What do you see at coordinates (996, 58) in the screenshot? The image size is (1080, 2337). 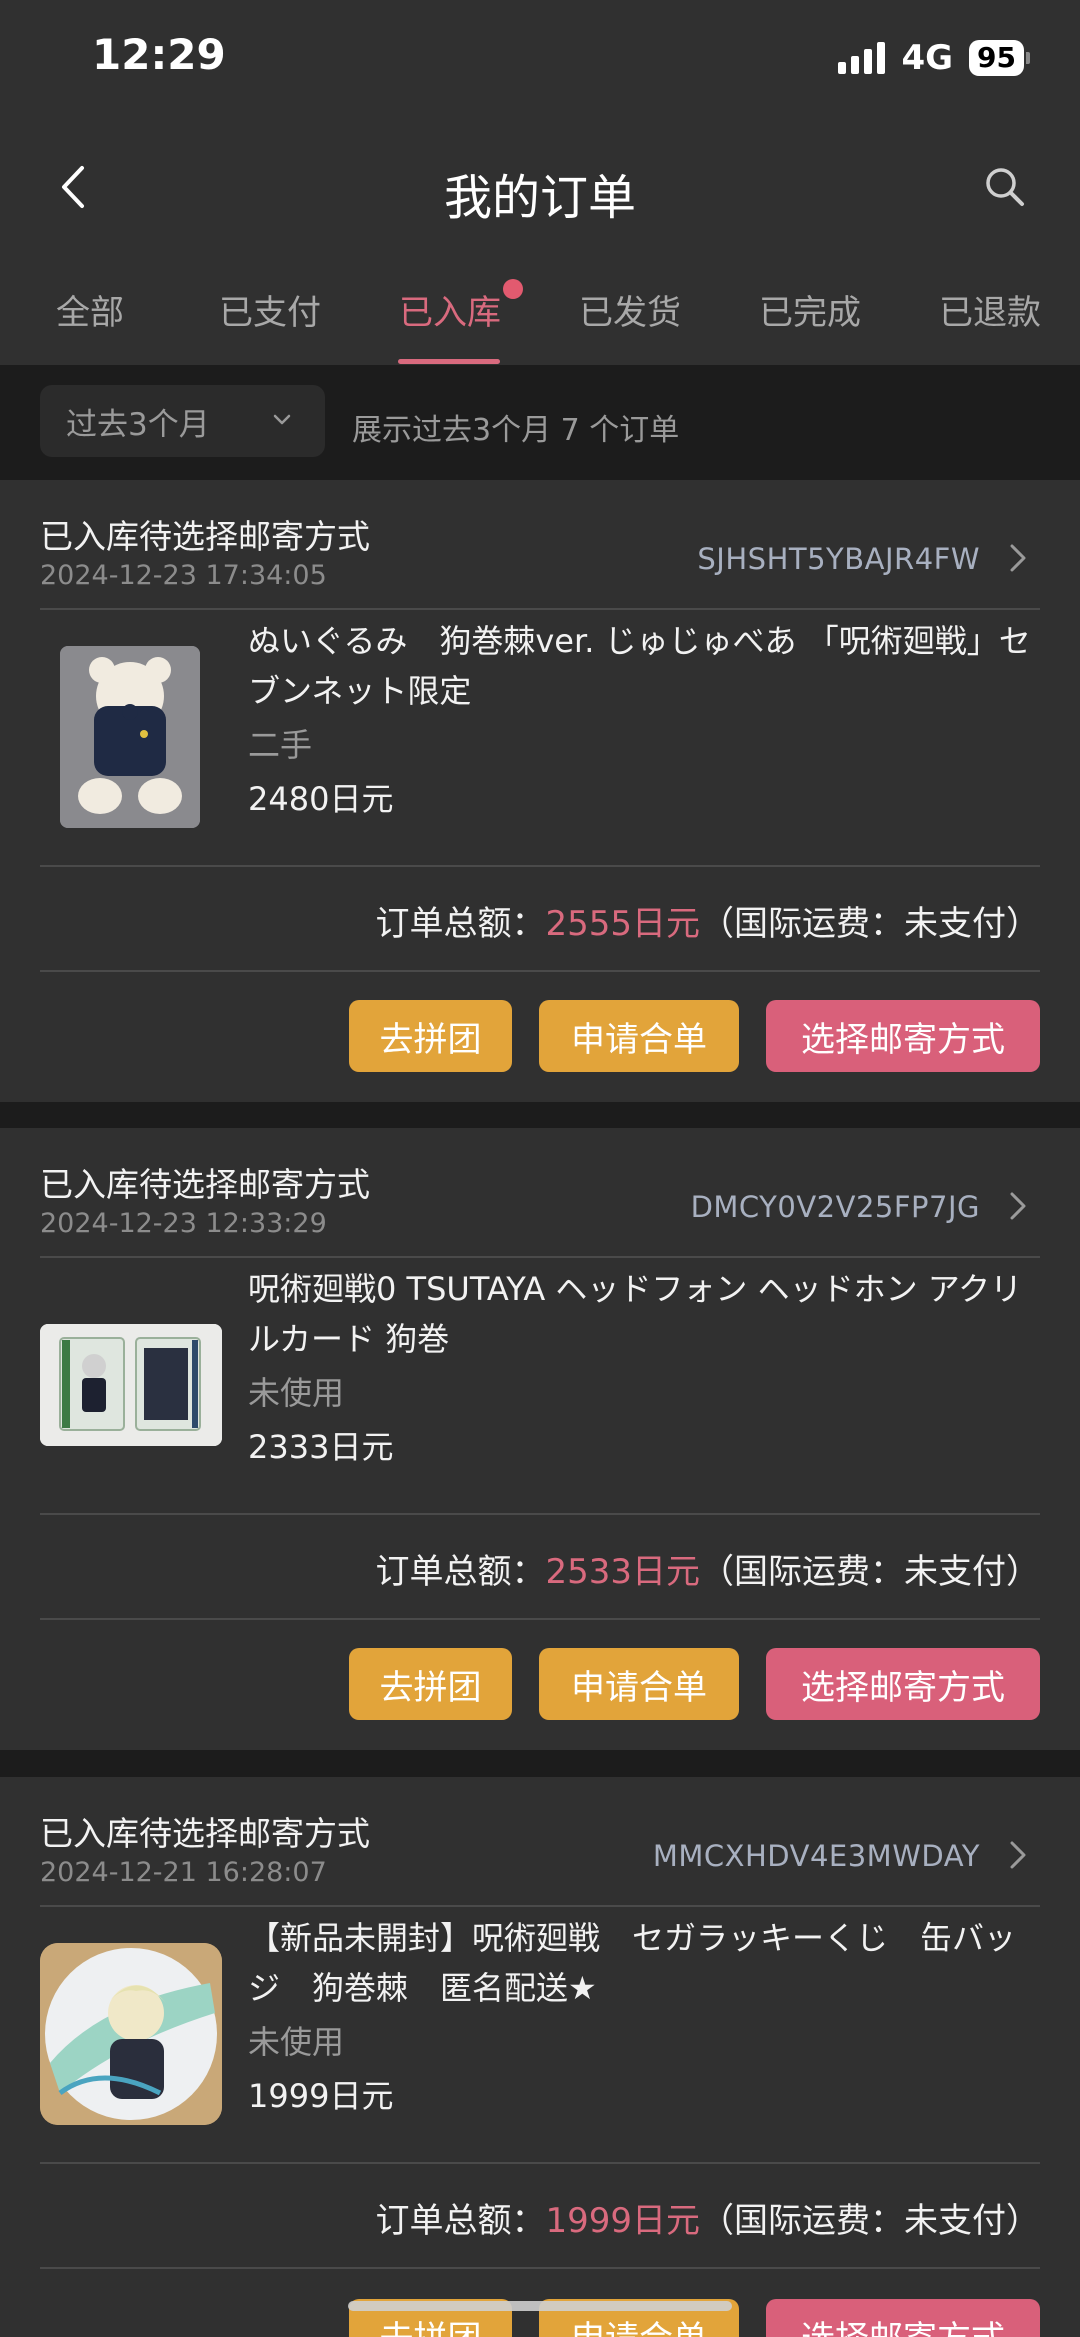 I see `battery-level: 95` at bounding box center [996, 58].